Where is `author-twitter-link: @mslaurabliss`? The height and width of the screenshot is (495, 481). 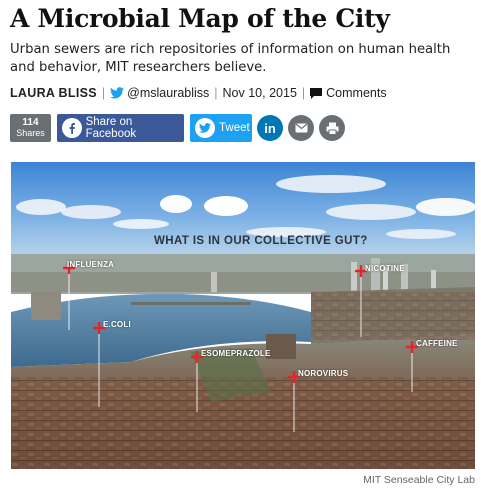 author-twitter-link: @mslaurabliss is located at coordinates (159, 93).